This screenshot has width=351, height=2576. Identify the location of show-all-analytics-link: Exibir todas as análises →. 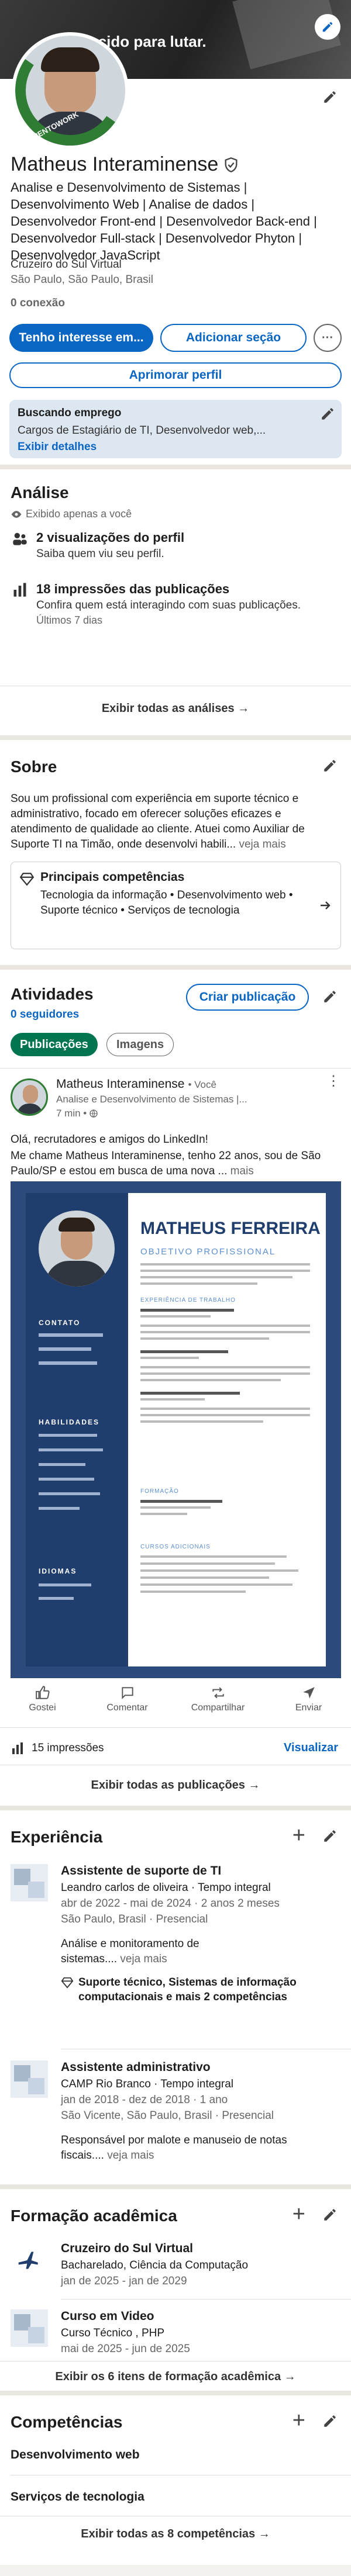
(175, 708).